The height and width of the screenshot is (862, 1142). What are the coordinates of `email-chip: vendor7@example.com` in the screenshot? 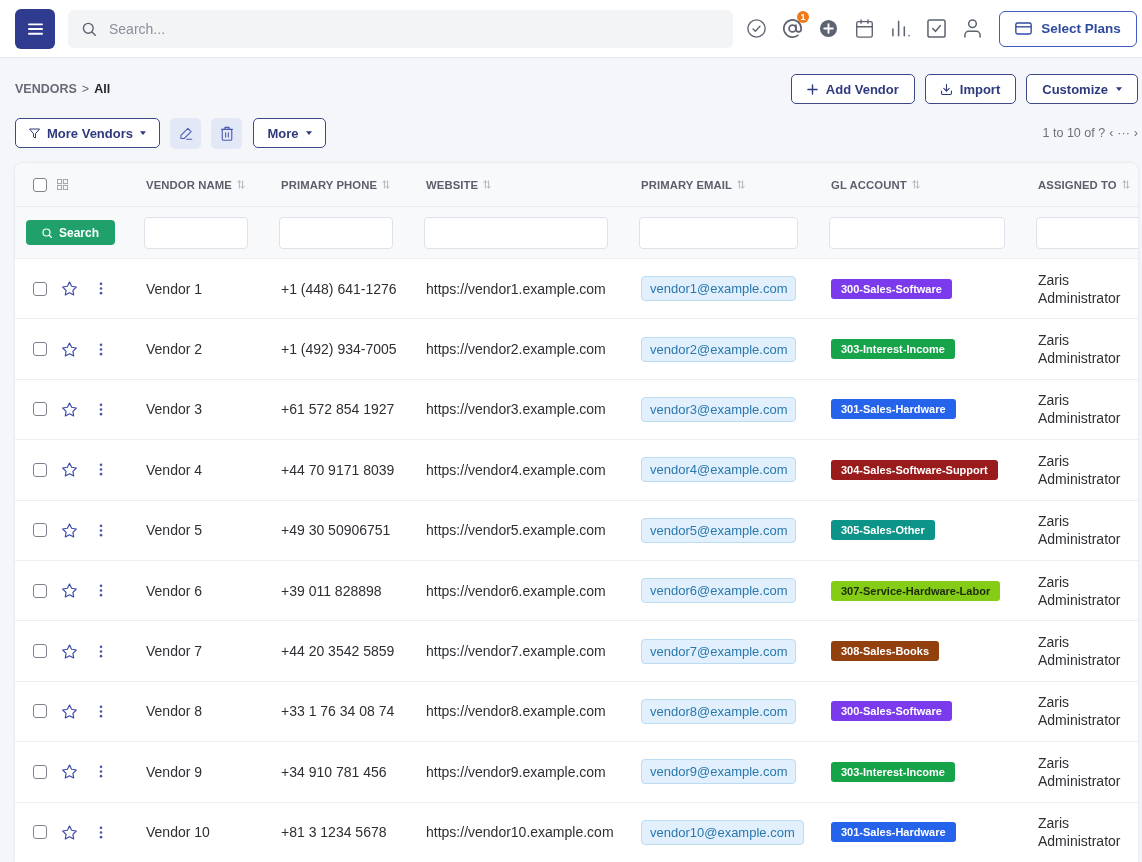 It's located at (719, 651).